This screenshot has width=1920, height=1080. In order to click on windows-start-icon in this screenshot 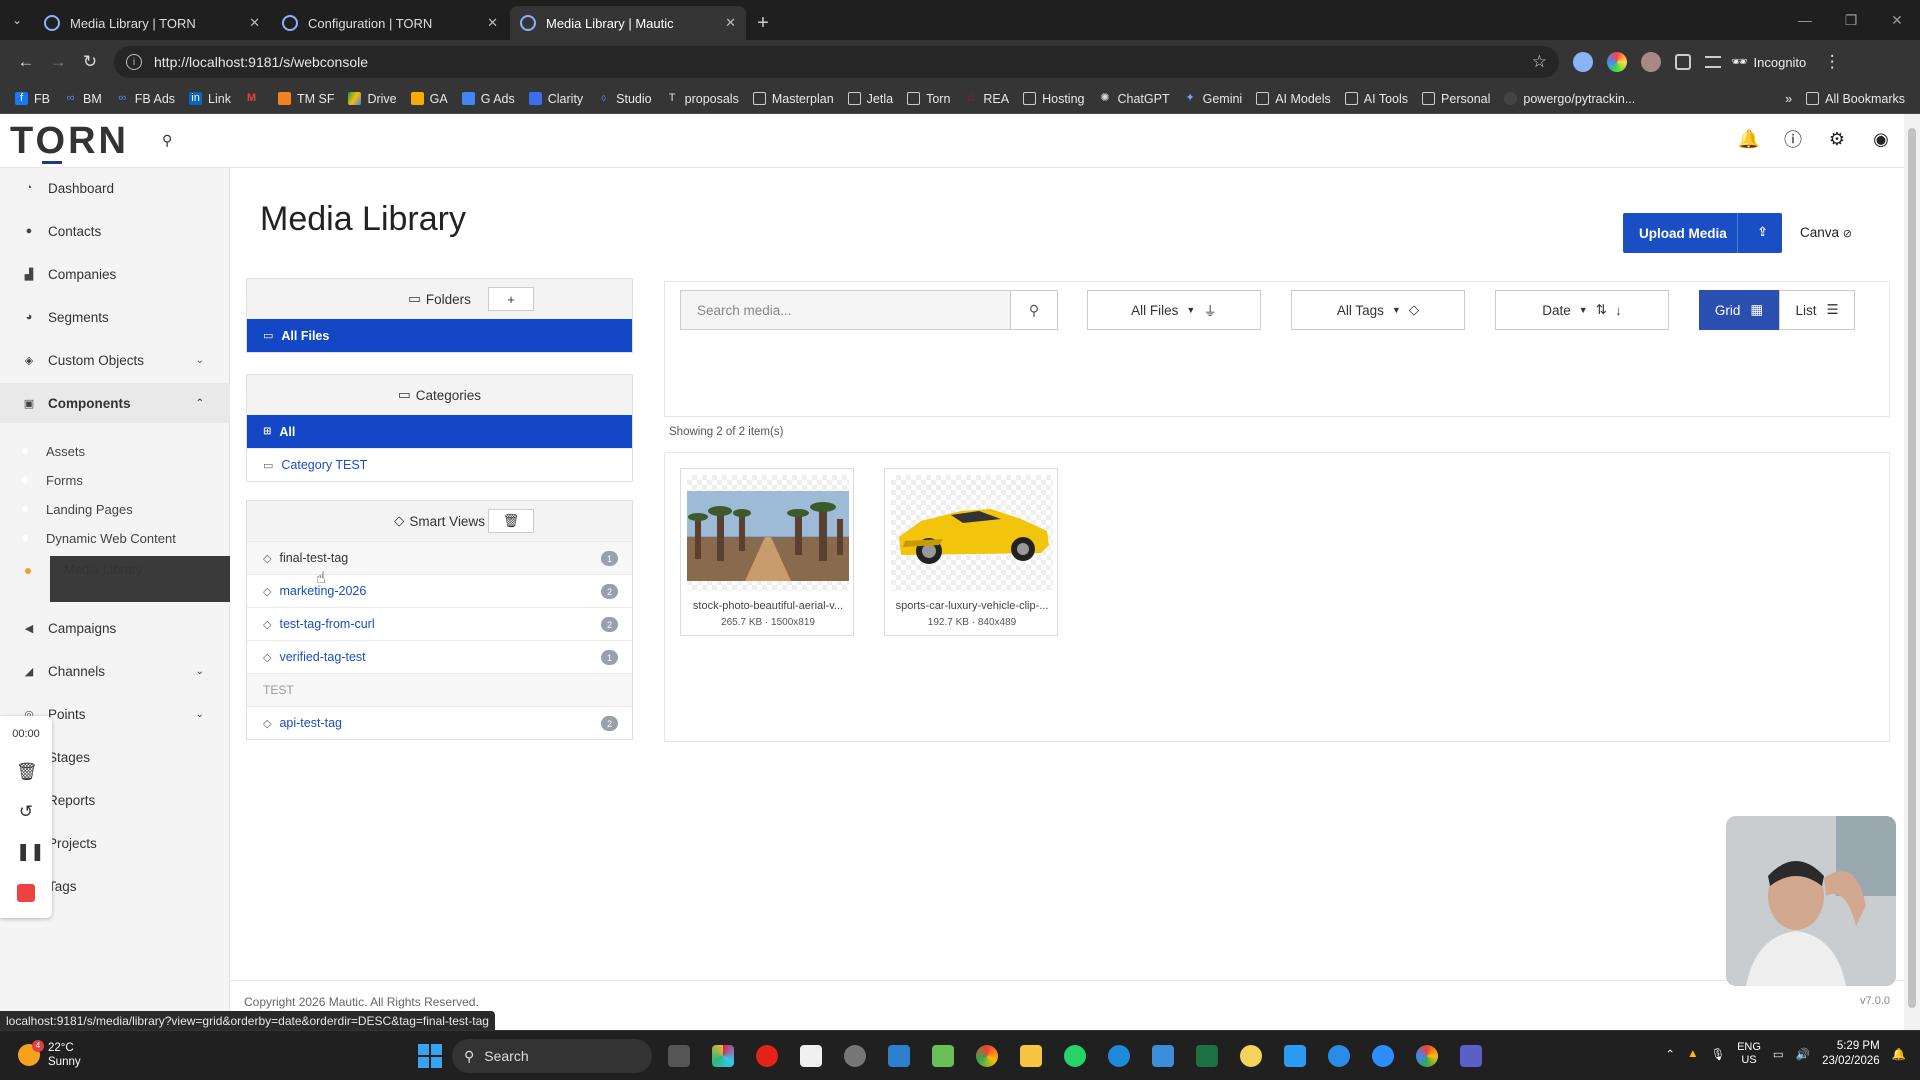, I will do `click(430, 1056)`.